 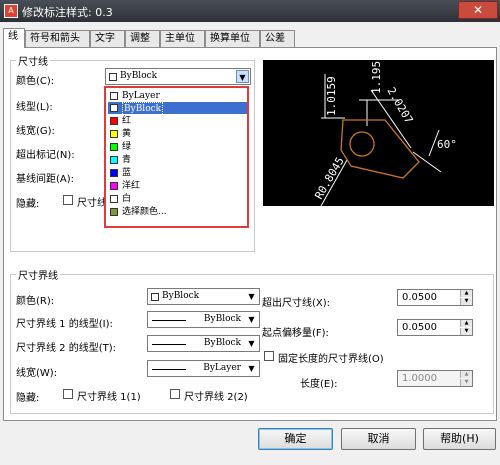 What do you see at coordinates (33, 60) in the screenshot?
I see `dimension-lines-group-label: 尺寸线` at bounding box center [33, 60].